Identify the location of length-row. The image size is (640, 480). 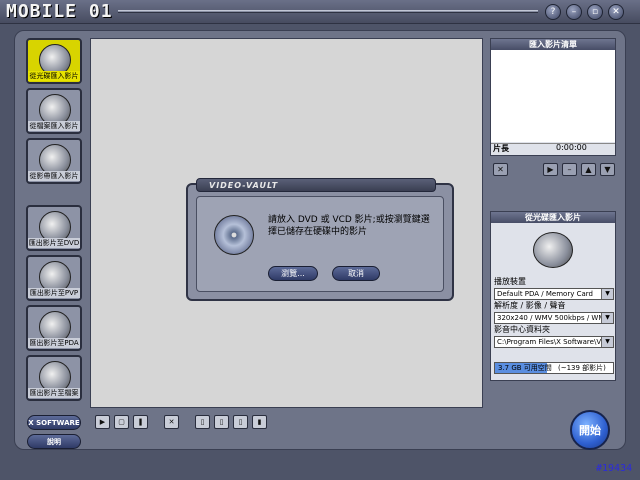
(553, 149).